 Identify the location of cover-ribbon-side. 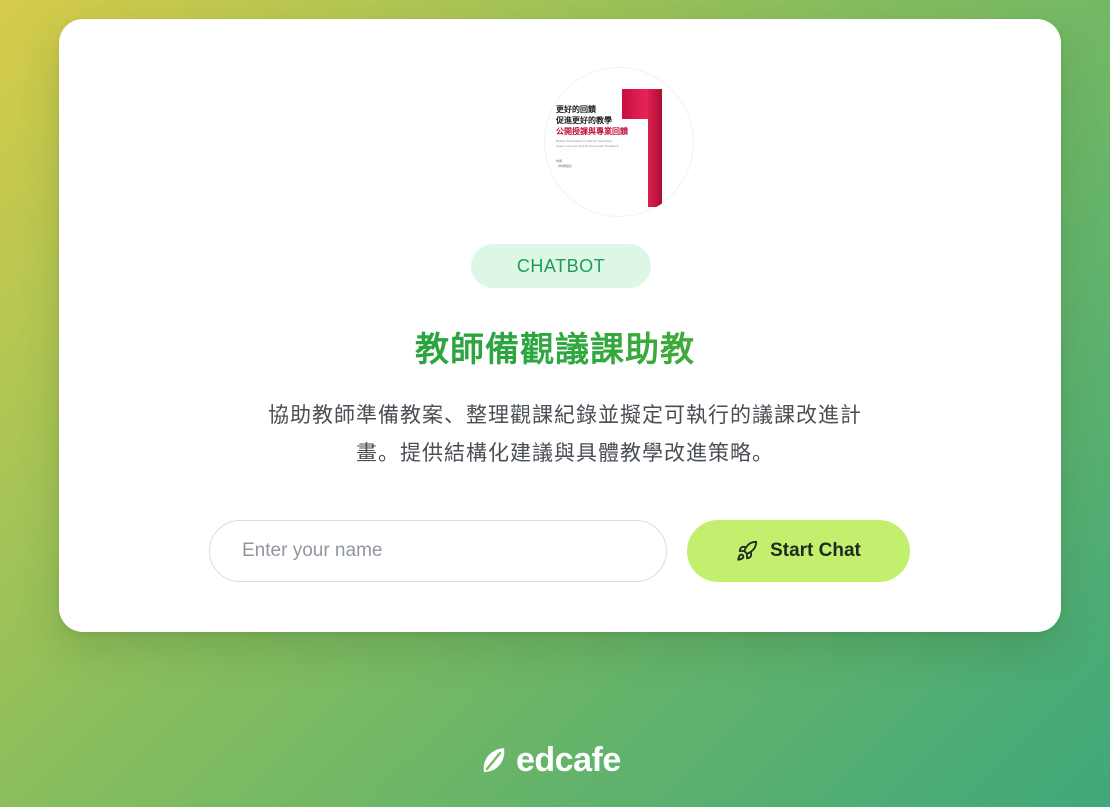
(655, 148).